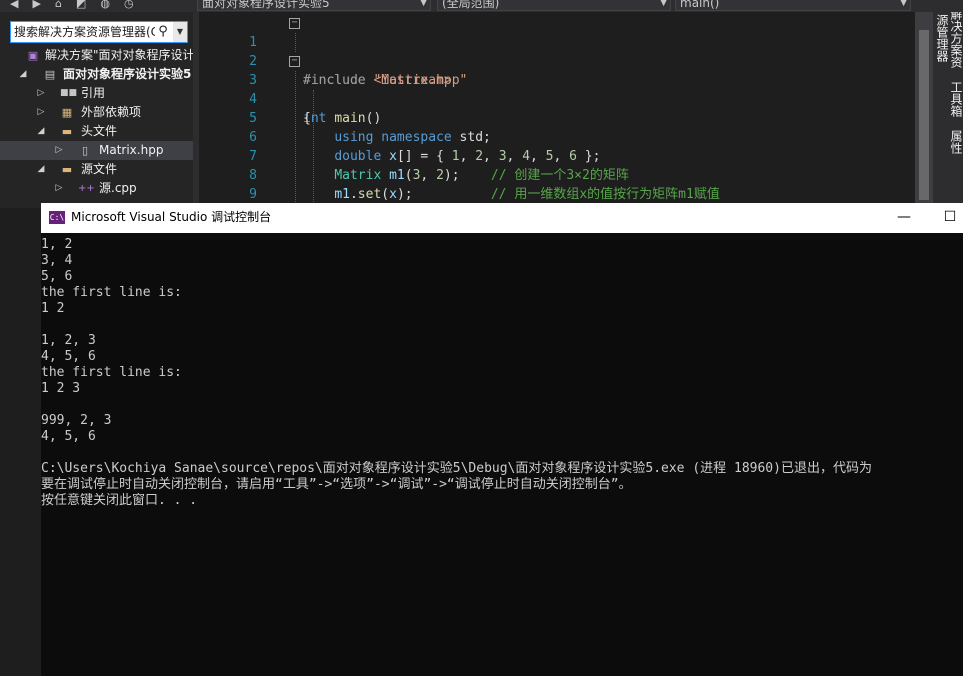 The height and width of the screenshot is (676, 963). What do you see at coordinates (99, 169) in the screenshot?
I see `tree-item-label: 源文件` at bounding box center [99, 169].